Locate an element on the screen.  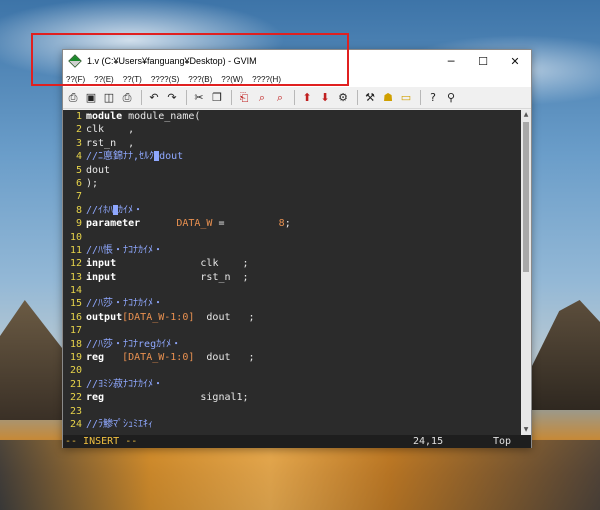
line-number: 13 is located at coordinates (75, 277).